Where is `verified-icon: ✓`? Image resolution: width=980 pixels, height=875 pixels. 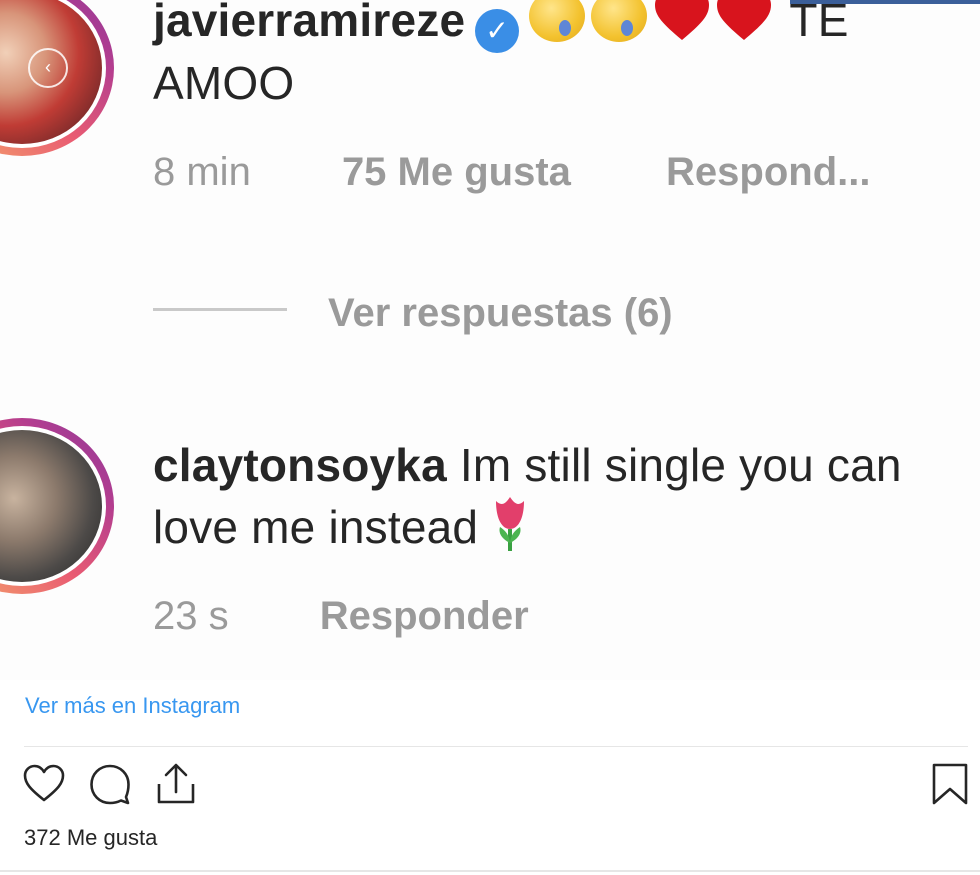 verified-icon: ✓ is located at coordinates (497, 31).